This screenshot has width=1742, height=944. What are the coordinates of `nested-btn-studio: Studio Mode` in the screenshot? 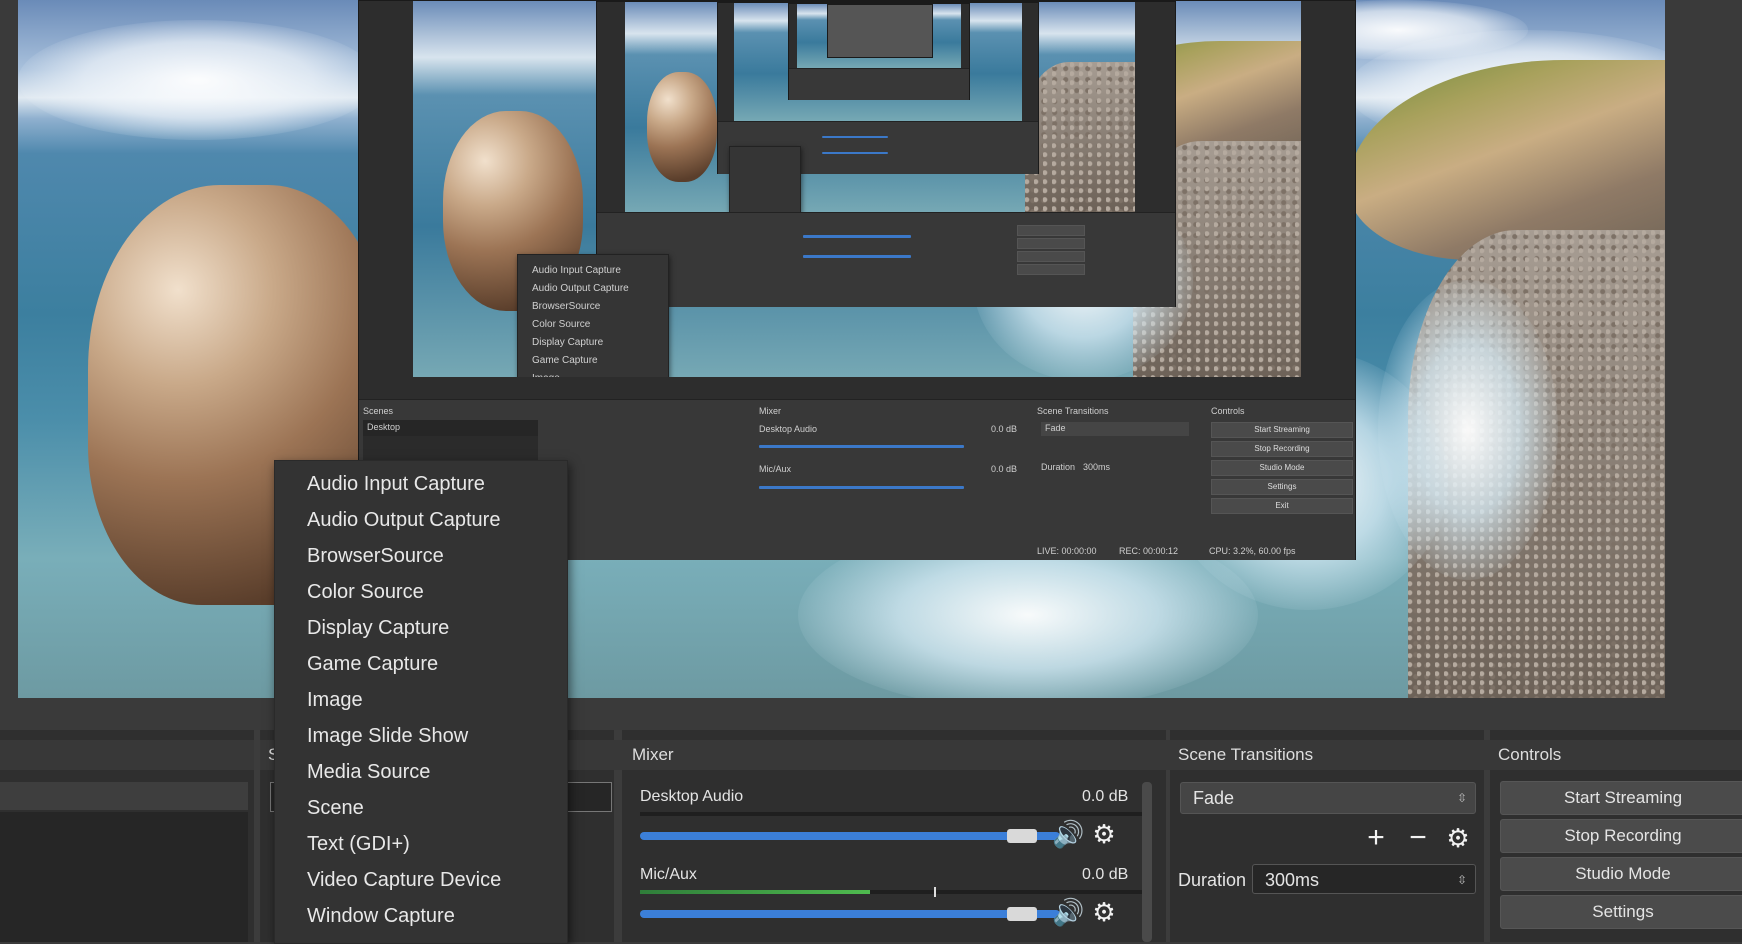 It's located at (1282, 468).